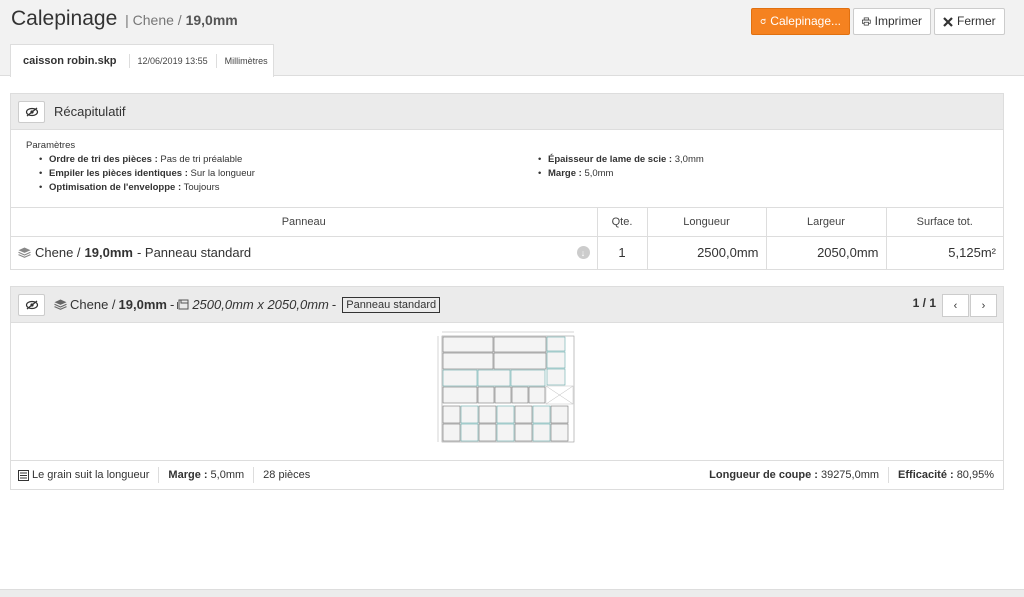 The image size is (1024, 597). Describe the element at coordinates (944, 252) in the screenshot. I see `cell-surface: 5,125m²` at that location.